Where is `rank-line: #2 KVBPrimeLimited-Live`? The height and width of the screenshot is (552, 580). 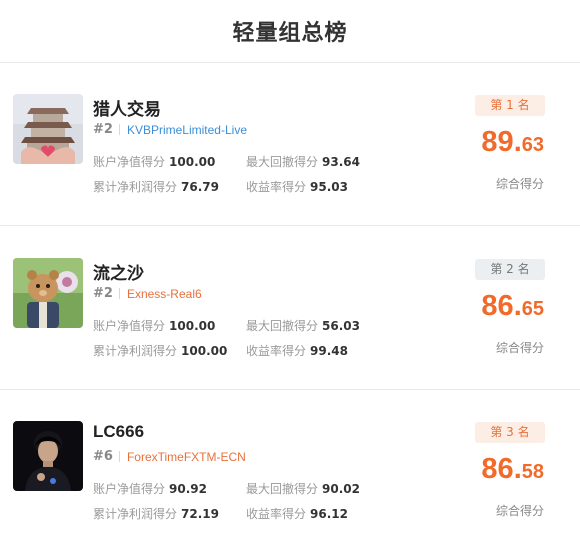 rank-line: #2 KVBPrimeLimited-Live is located at coordinates (170, 129).